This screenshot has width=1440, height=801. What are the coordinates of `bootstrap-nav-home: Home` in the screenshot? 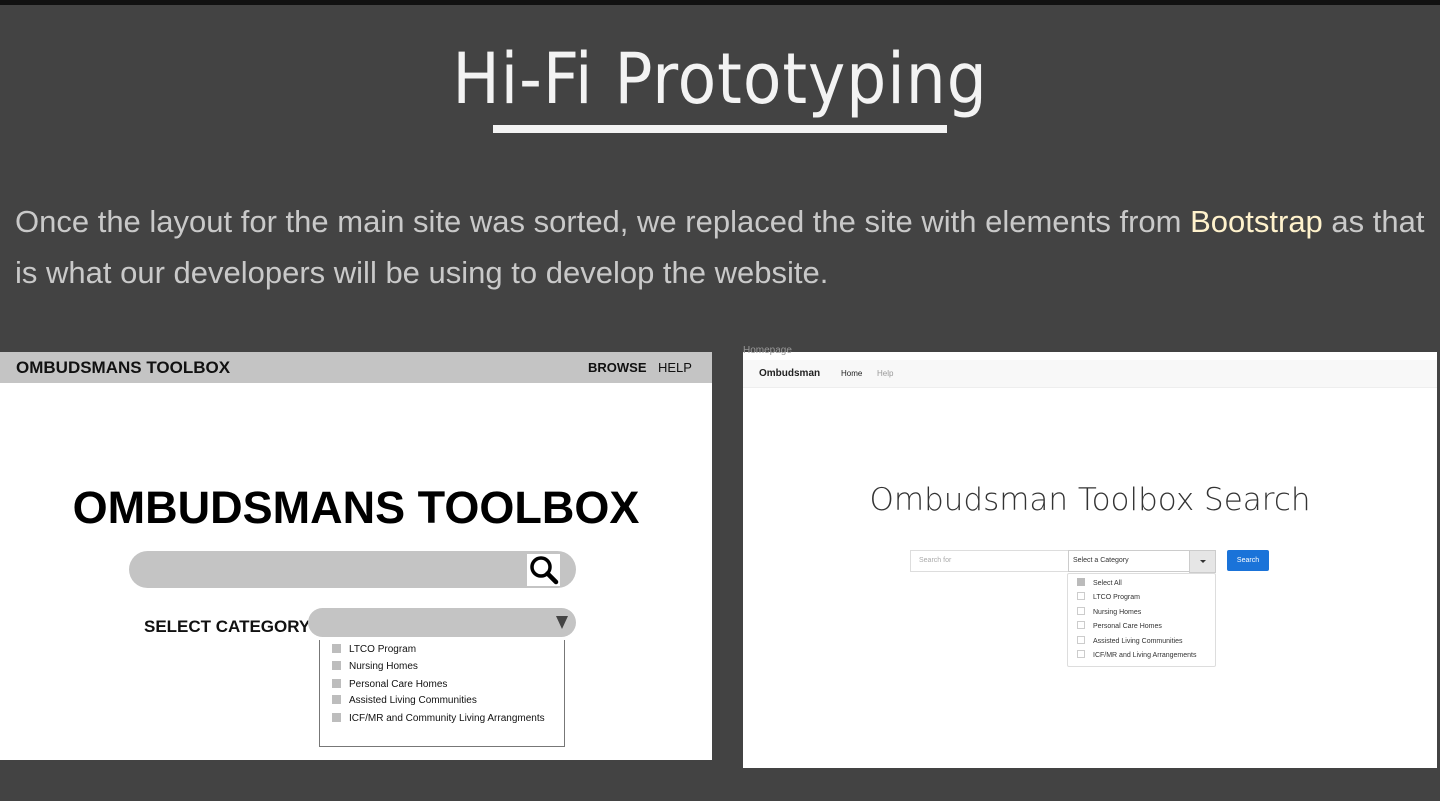 It's located at (851, 373).